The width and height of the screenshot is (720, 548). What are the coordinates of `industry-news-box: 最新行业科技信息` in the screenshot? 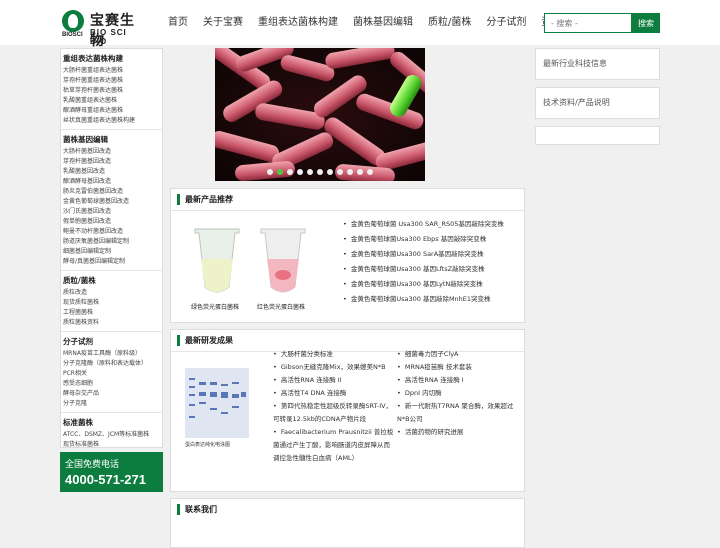 It's located at (597, 64).